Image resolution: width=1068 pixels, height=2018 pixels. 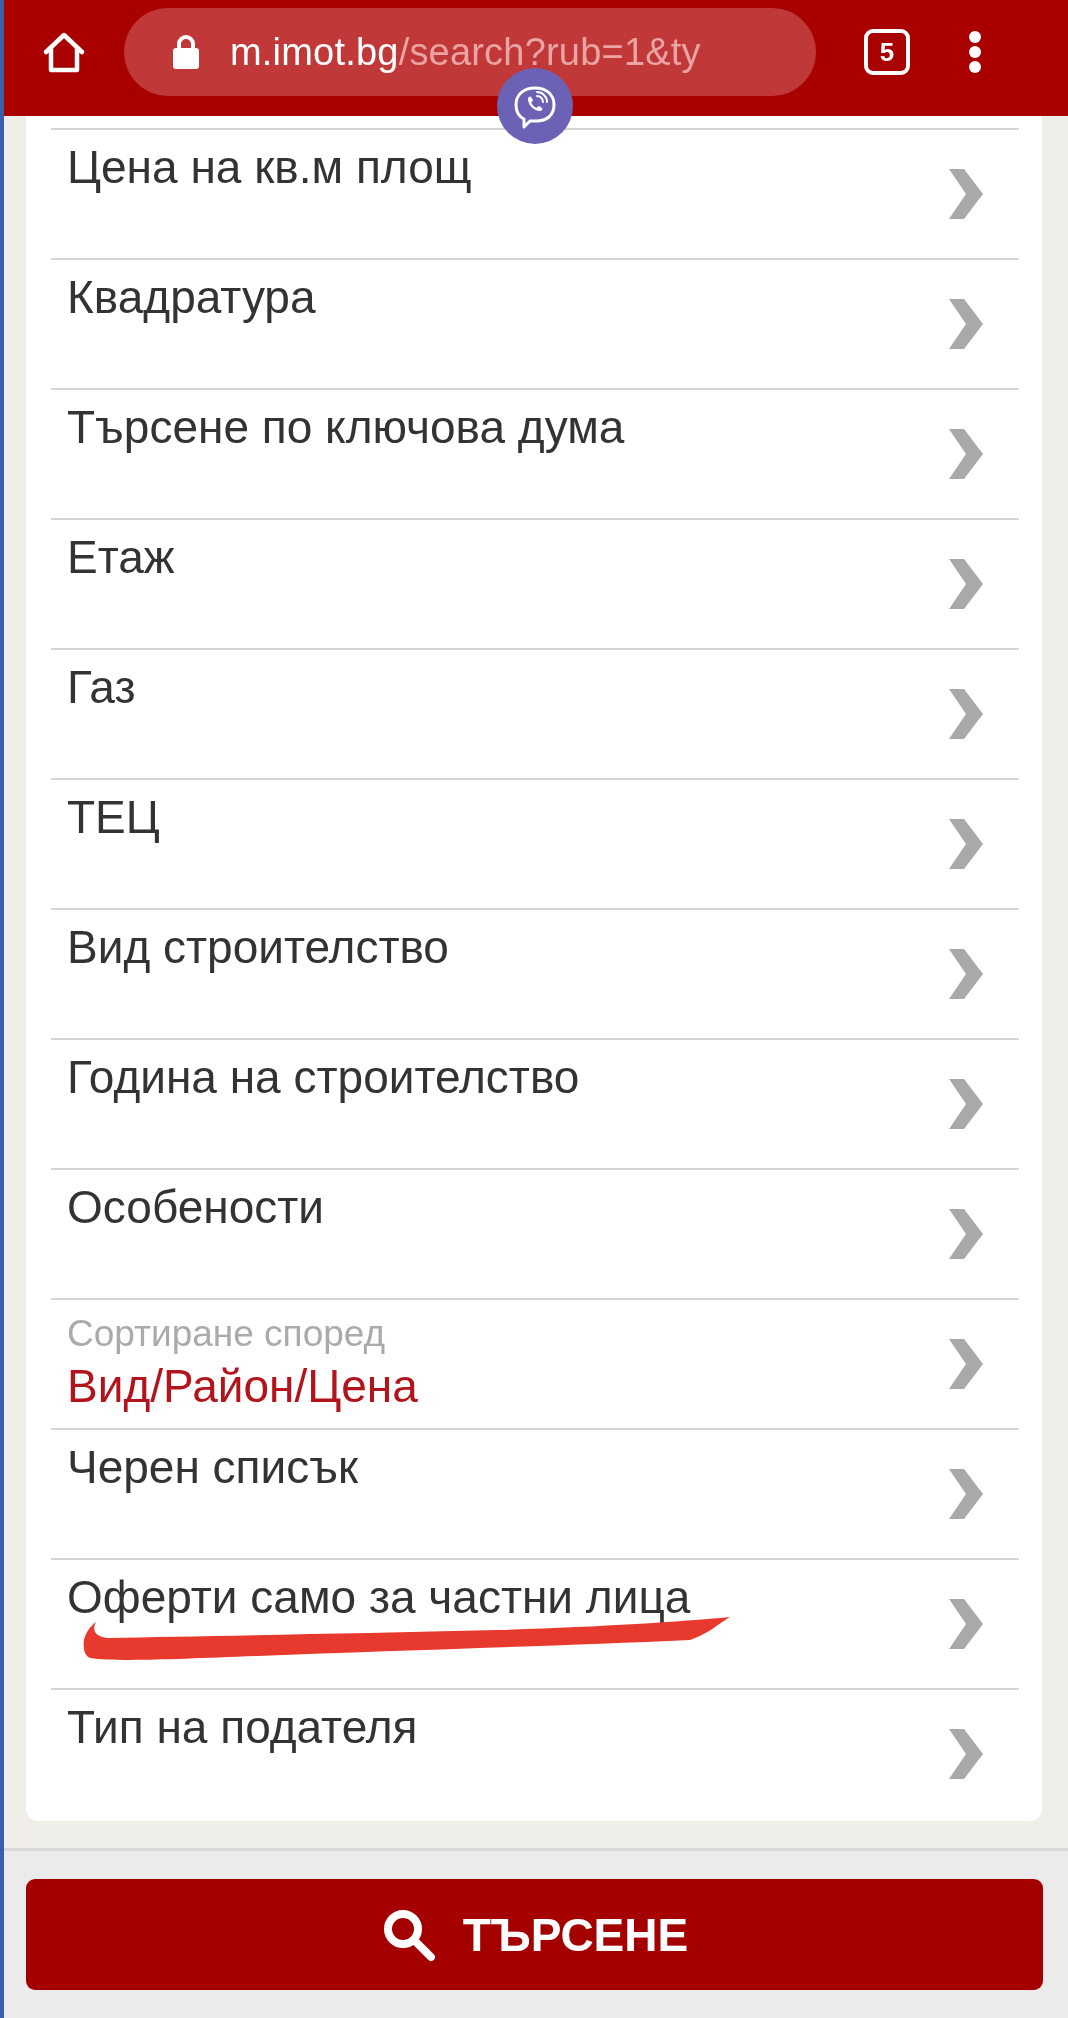 I want to click on filter-label: Сортиране според, so click(x=226, y=1334).